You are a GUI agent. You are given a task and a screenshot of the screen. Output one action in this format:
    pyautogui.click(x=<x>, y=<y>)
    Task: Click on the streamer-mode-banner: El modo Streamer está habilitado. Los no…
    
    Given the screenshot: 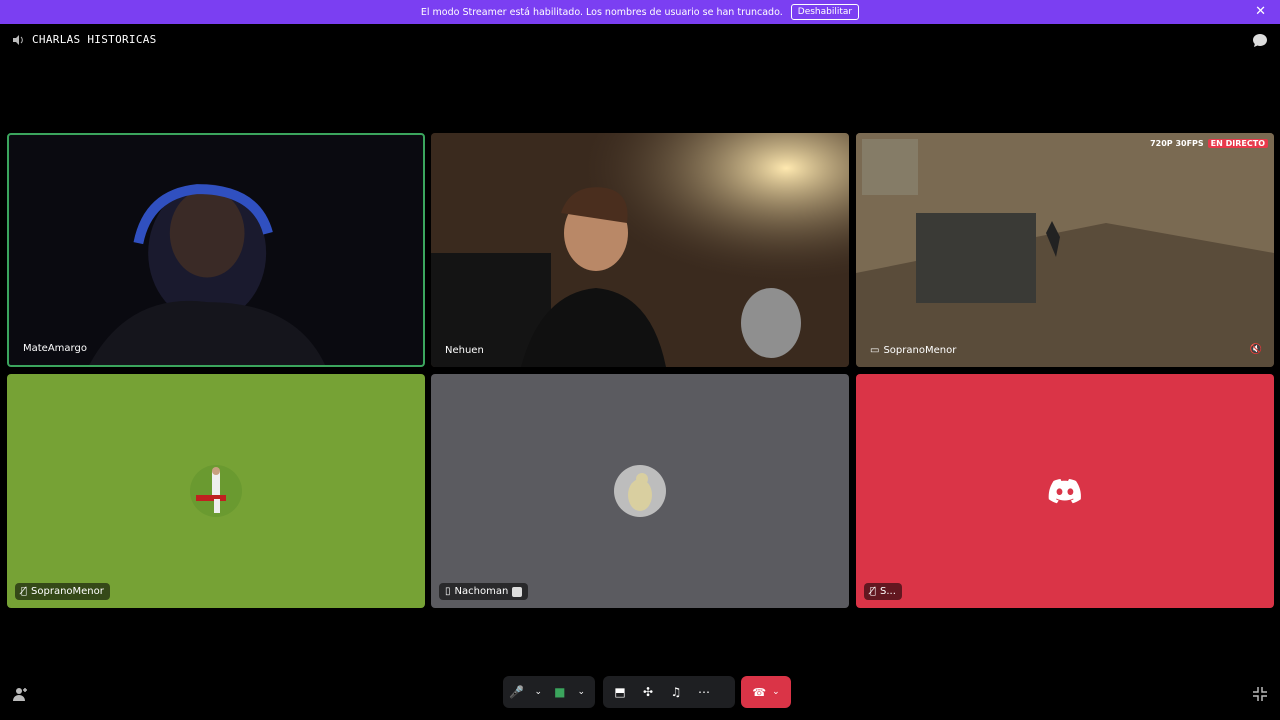 What is the action you would take?
    pyautogui.click(x=640, y=12)
    